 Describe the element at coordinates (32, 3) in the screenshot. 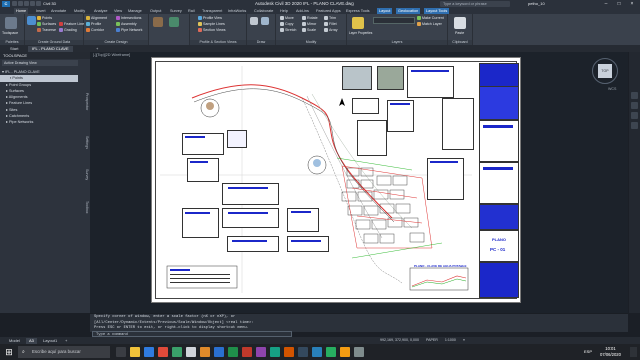

I see `undo-icon` at that location.